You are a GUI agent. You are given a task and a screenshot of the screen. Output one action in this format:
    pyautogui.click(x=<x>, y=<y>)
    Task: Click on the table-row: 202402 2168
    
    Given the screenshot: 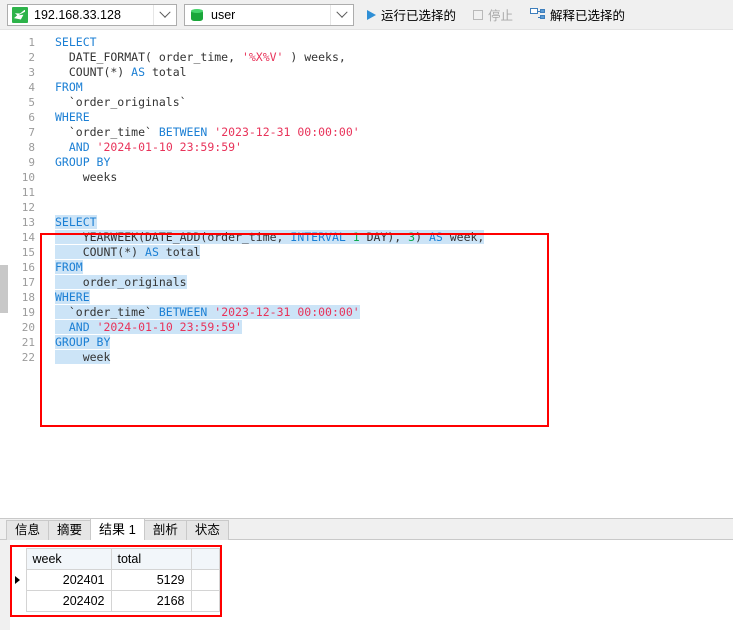 What is the action you would take?
    pyautogui.click(x=116, y=601)
    